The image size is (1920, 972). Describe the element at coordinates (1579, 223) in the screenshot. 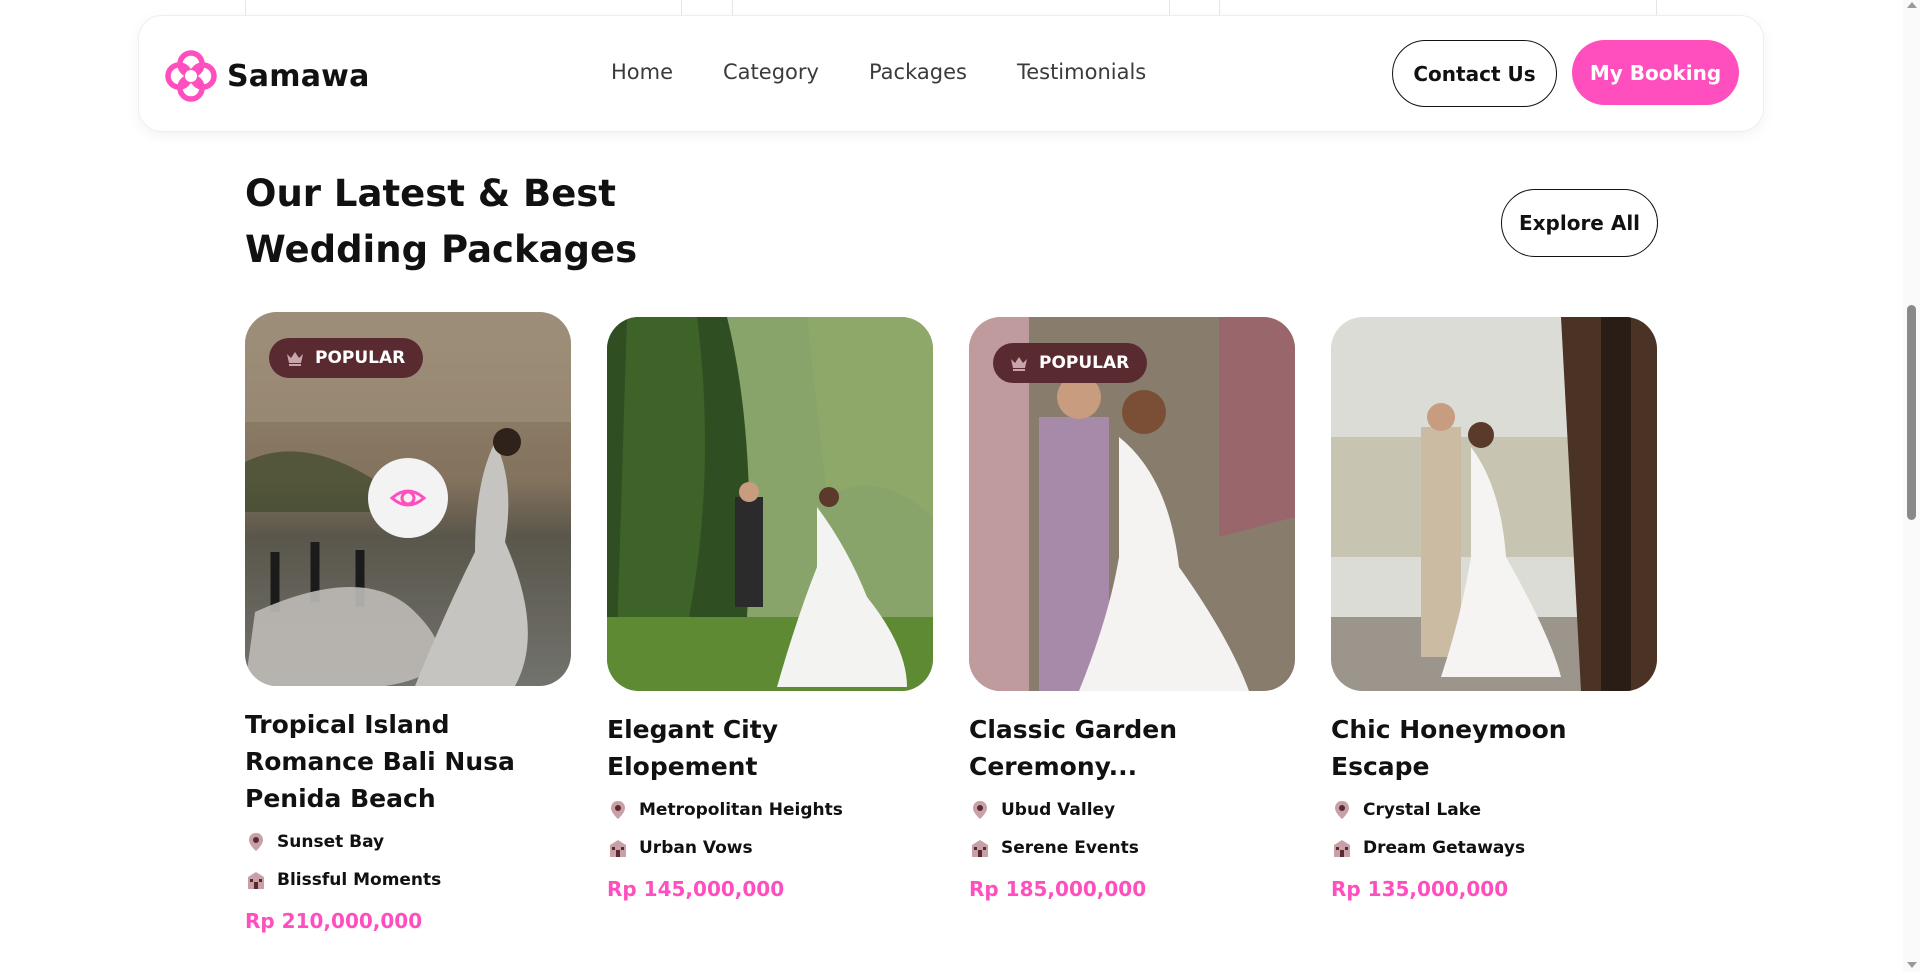

I see `explore-all-button: Explore All` at that location.